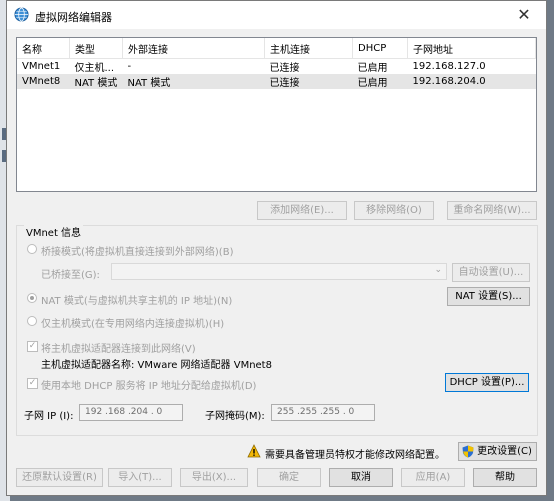 This screenshot has height=501, width=554. What do you see at coordinates (276, 15) in the screenshot?
I see `title-bar: 虚拟网络编辑器 ✕` at bounding box center [276, 15].